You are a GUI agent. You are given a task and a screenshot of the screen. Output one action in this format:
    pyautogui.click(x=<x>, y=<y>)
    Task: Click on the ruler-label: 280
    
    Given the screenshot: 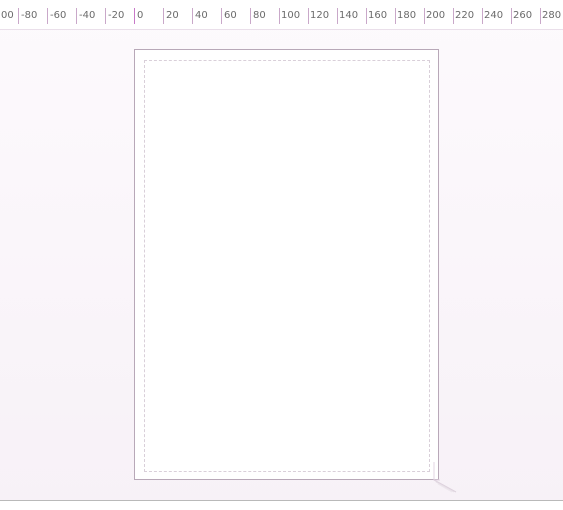 What is the action you would take?
    pyautogui.click(x=552, y=15)
    